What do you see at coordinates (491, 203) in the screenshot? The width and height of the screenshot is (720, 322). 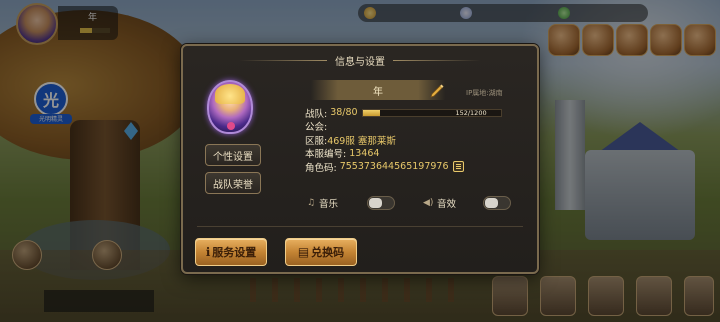 I see `sound-toggle-knob` at bounding box center [491, 203].